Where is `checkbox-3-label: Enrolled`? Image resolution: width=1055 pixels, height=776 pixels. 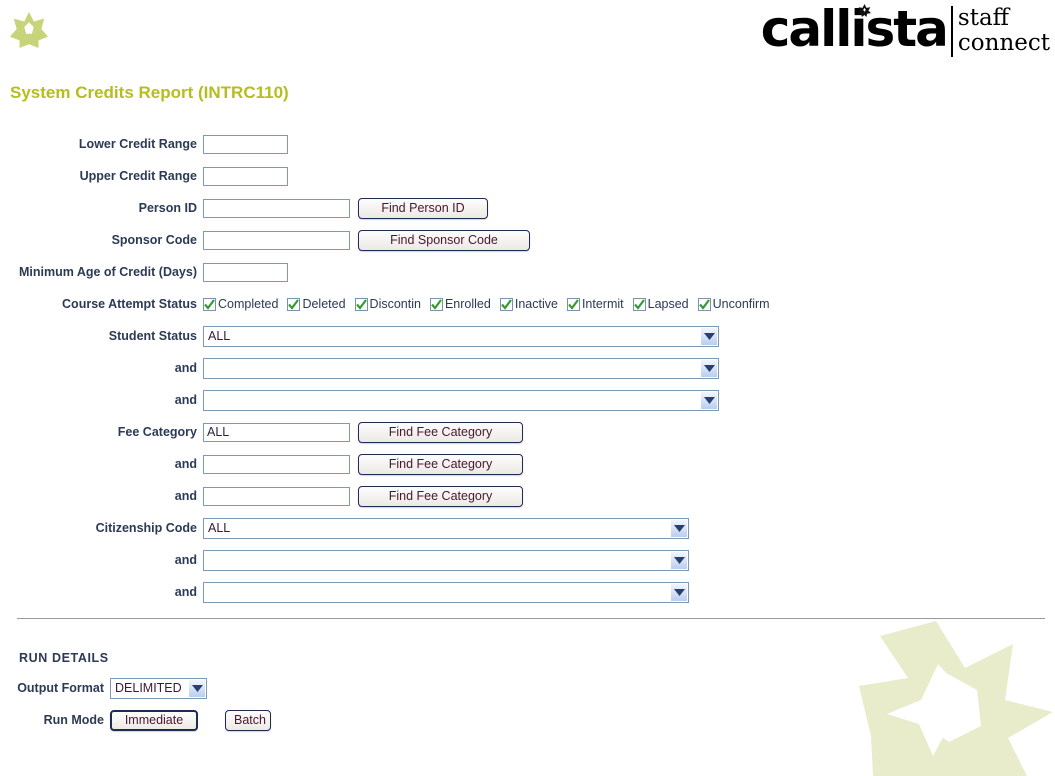
checkbox-3-label: Enrolled is located at coordinates (467, 304).